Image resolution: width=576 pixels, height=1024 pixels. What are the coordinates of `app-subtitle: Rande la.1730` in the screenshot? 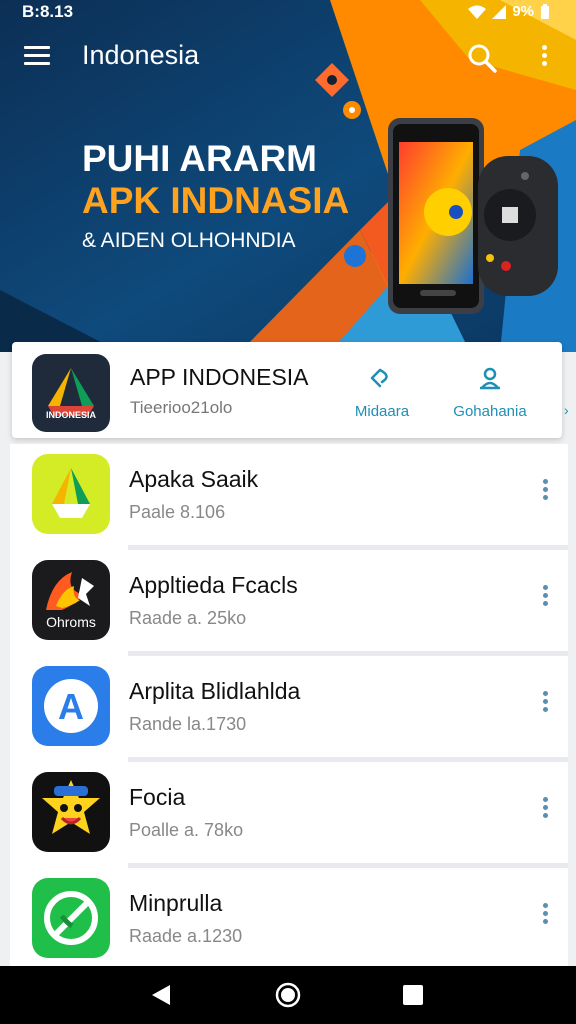 It's located at (188, 724).